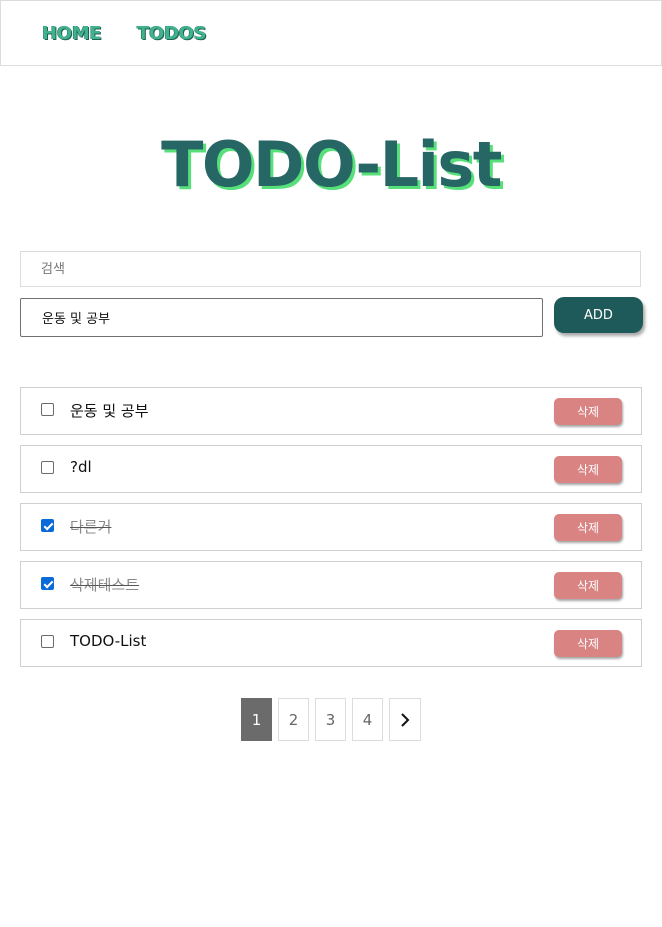 This screenshot has height=927, width=662. I want to click on page-1-button: 1, so click(256, 719).